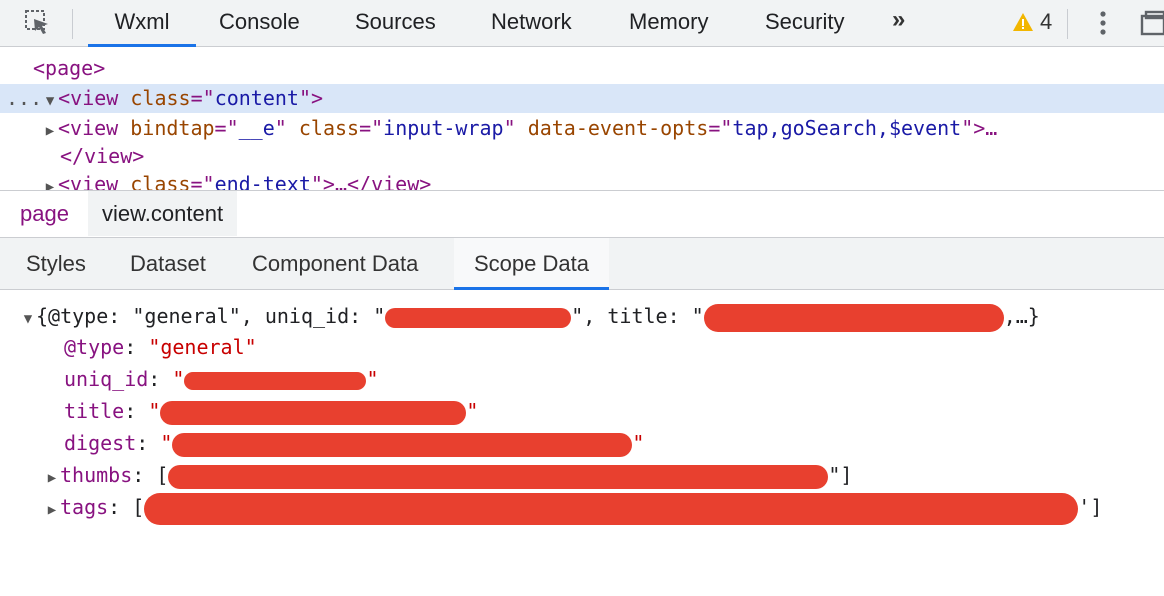  Describe the element at coordinates (78, 316) in the screenshot. I see `summary-key: @type` at that location.